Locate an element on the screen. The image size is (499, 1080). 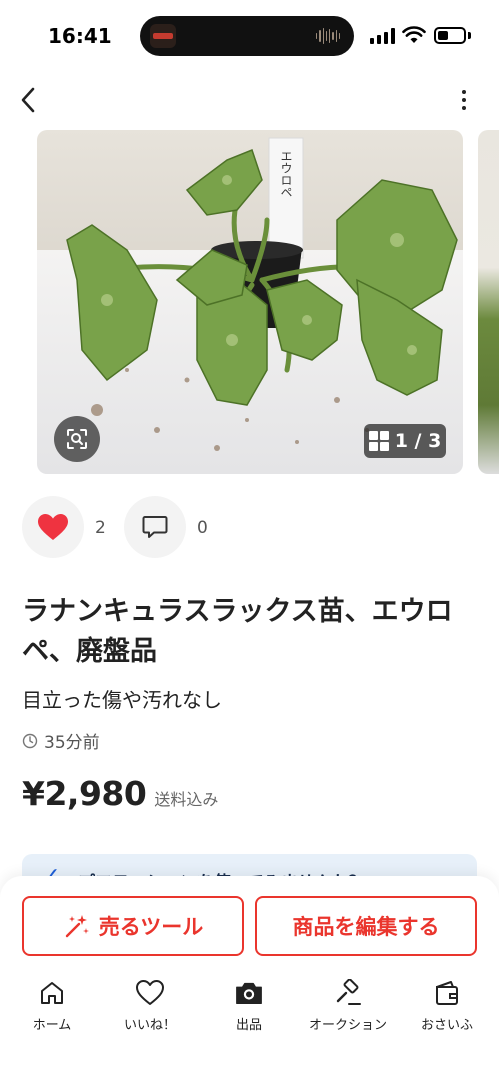
back-button is located at coordinates (28, 100).